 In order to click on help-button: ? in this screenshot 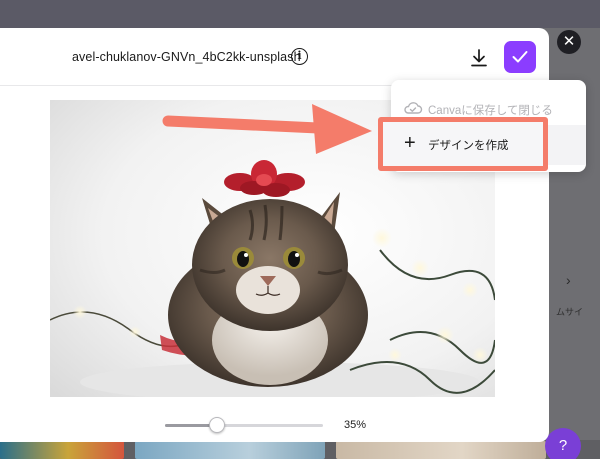, I will do `click(563, 443)`.